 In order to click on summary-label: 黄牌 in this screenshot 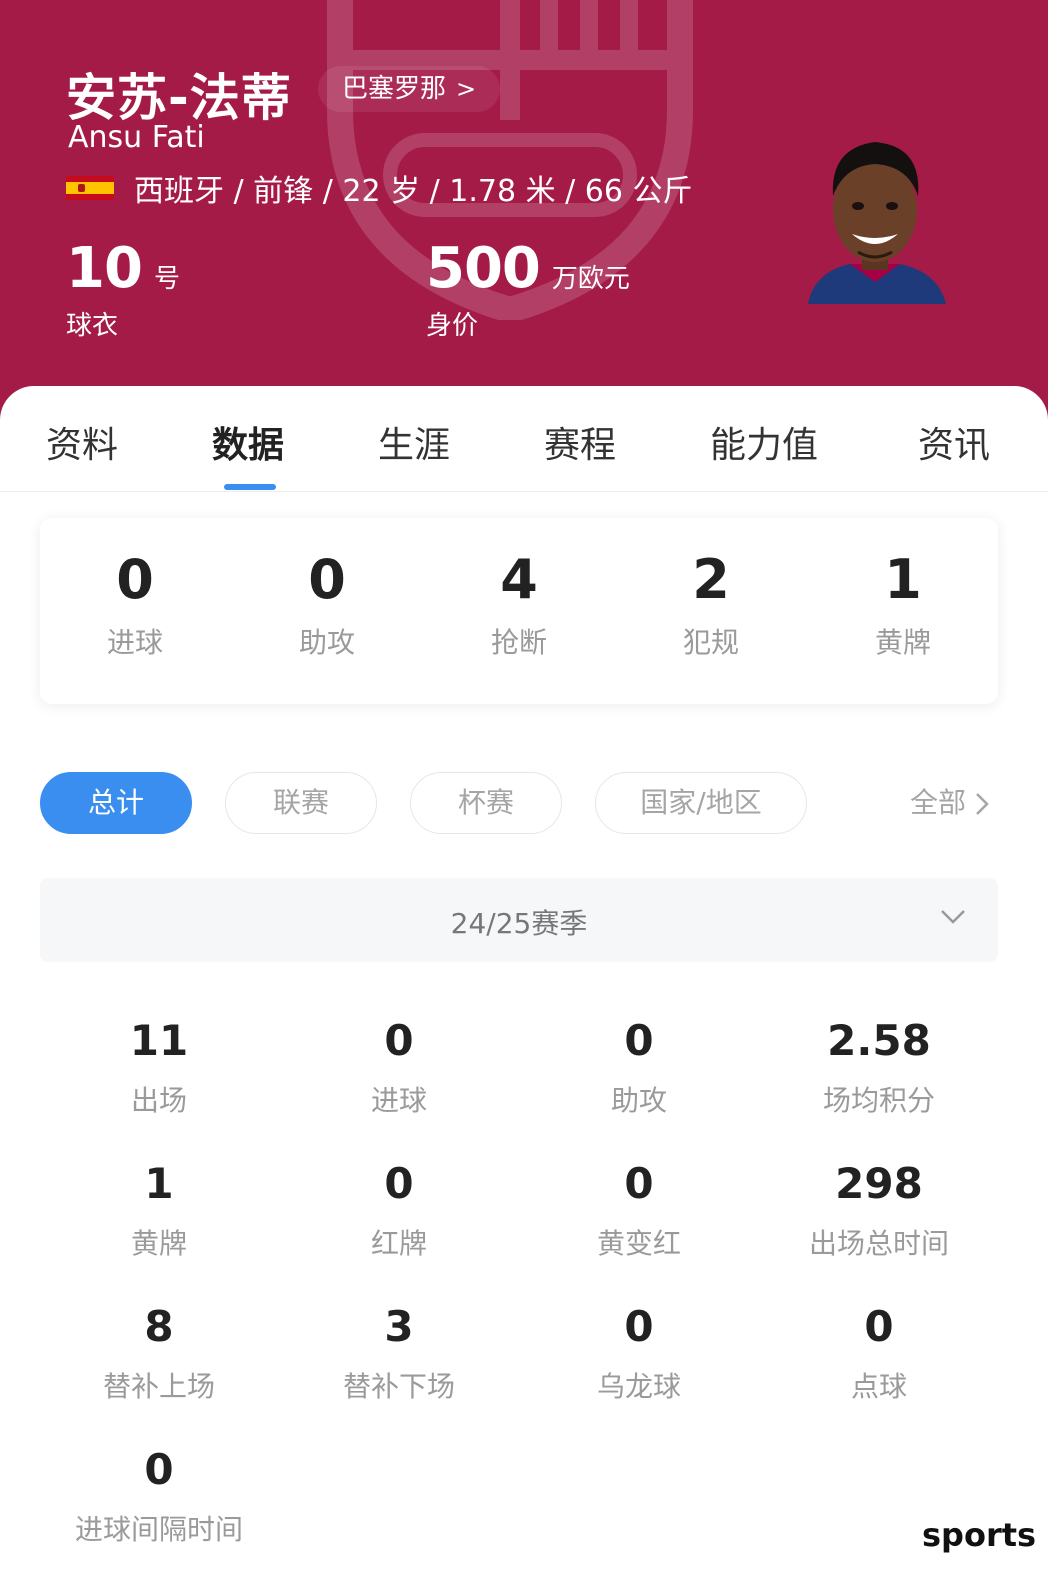, I will do `click(902, 642)`.